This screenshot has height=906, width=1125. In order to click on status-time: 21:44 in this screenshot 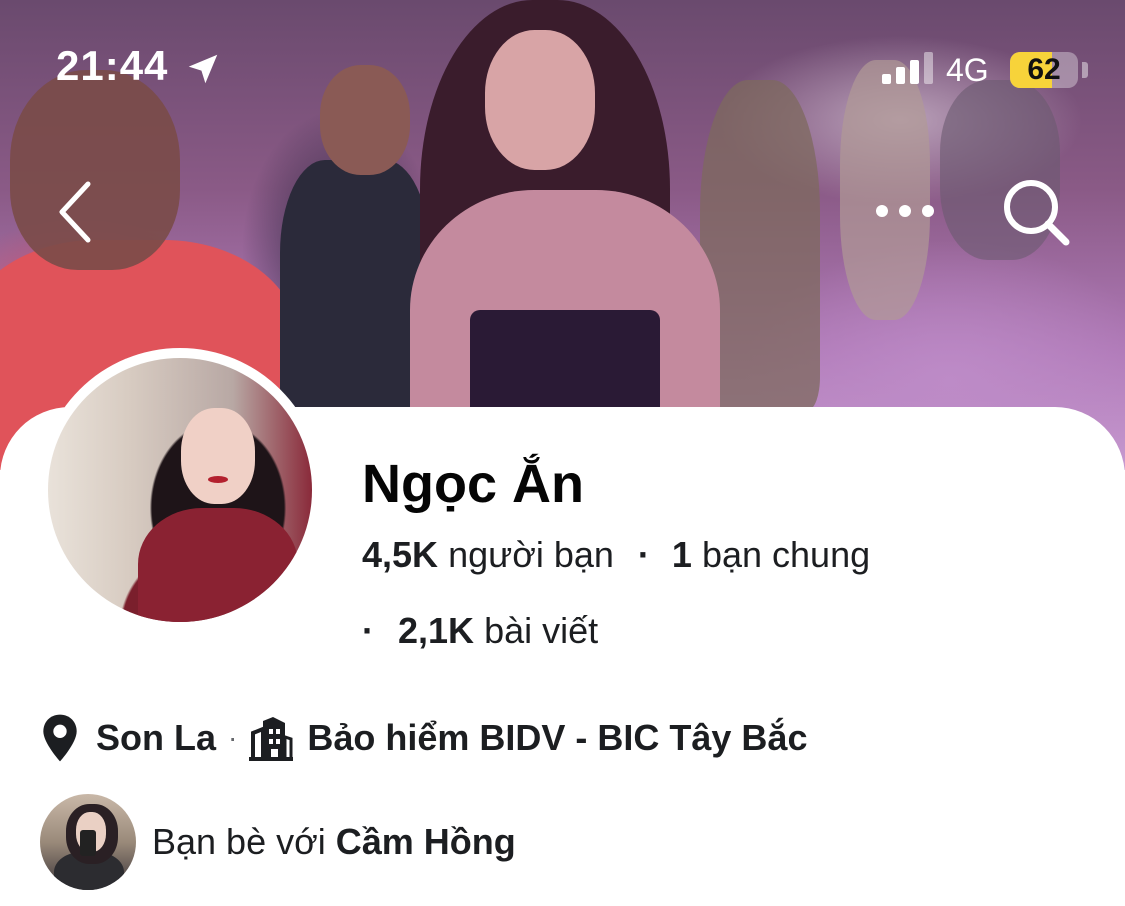, I will do `click(112, 65)`.